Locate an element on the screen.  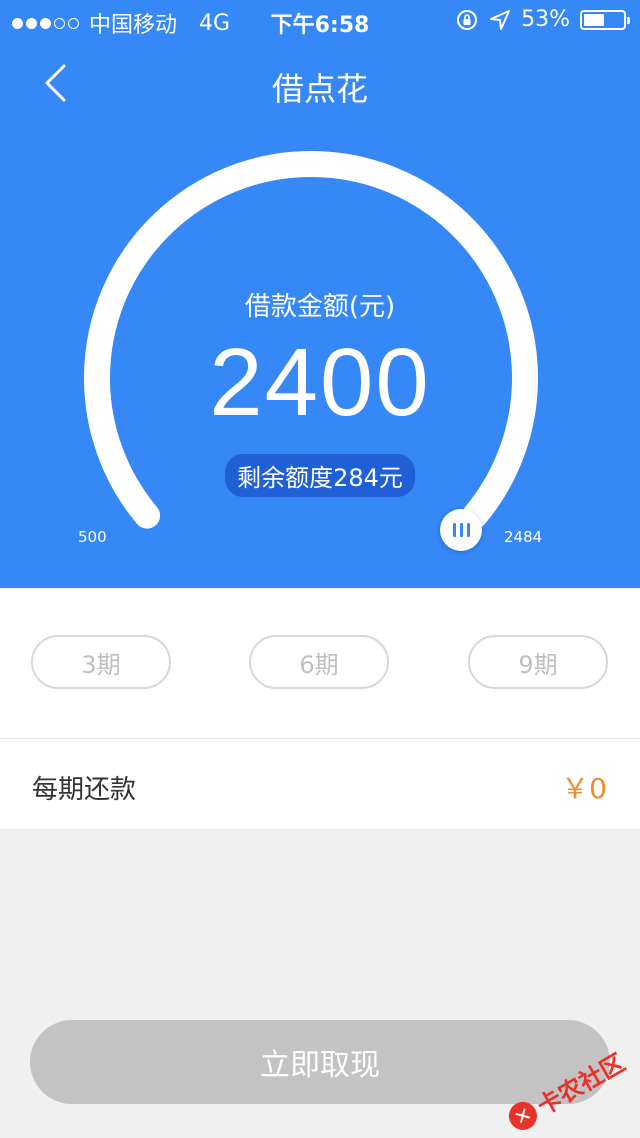
carrier-name: 中国移动 is located at coordinates (133, 25).